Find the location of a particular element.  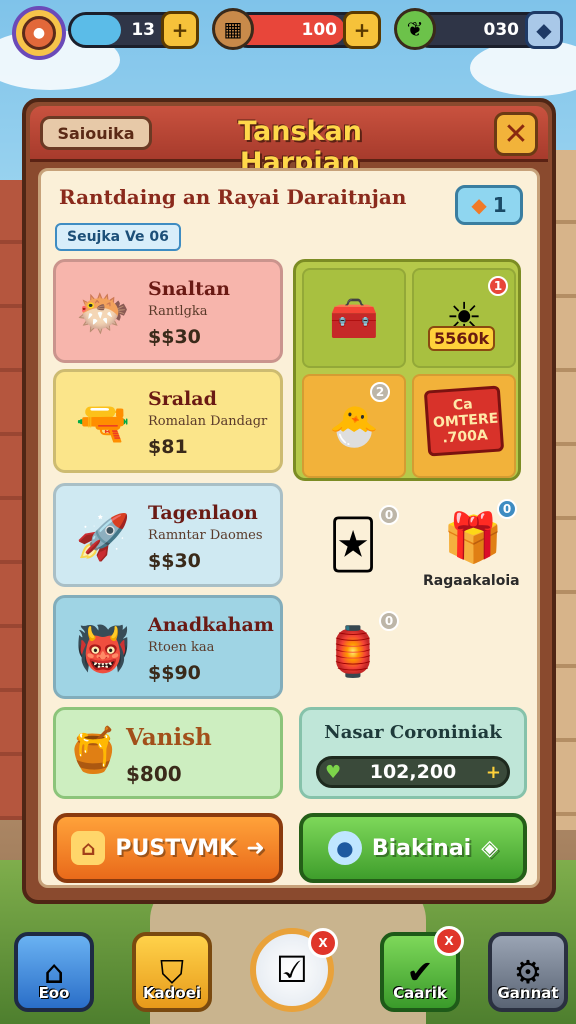

item-card-anadkaham: 👹 Anadkaham Rtoen kaa $$90 is located at coordinates (168, 647).